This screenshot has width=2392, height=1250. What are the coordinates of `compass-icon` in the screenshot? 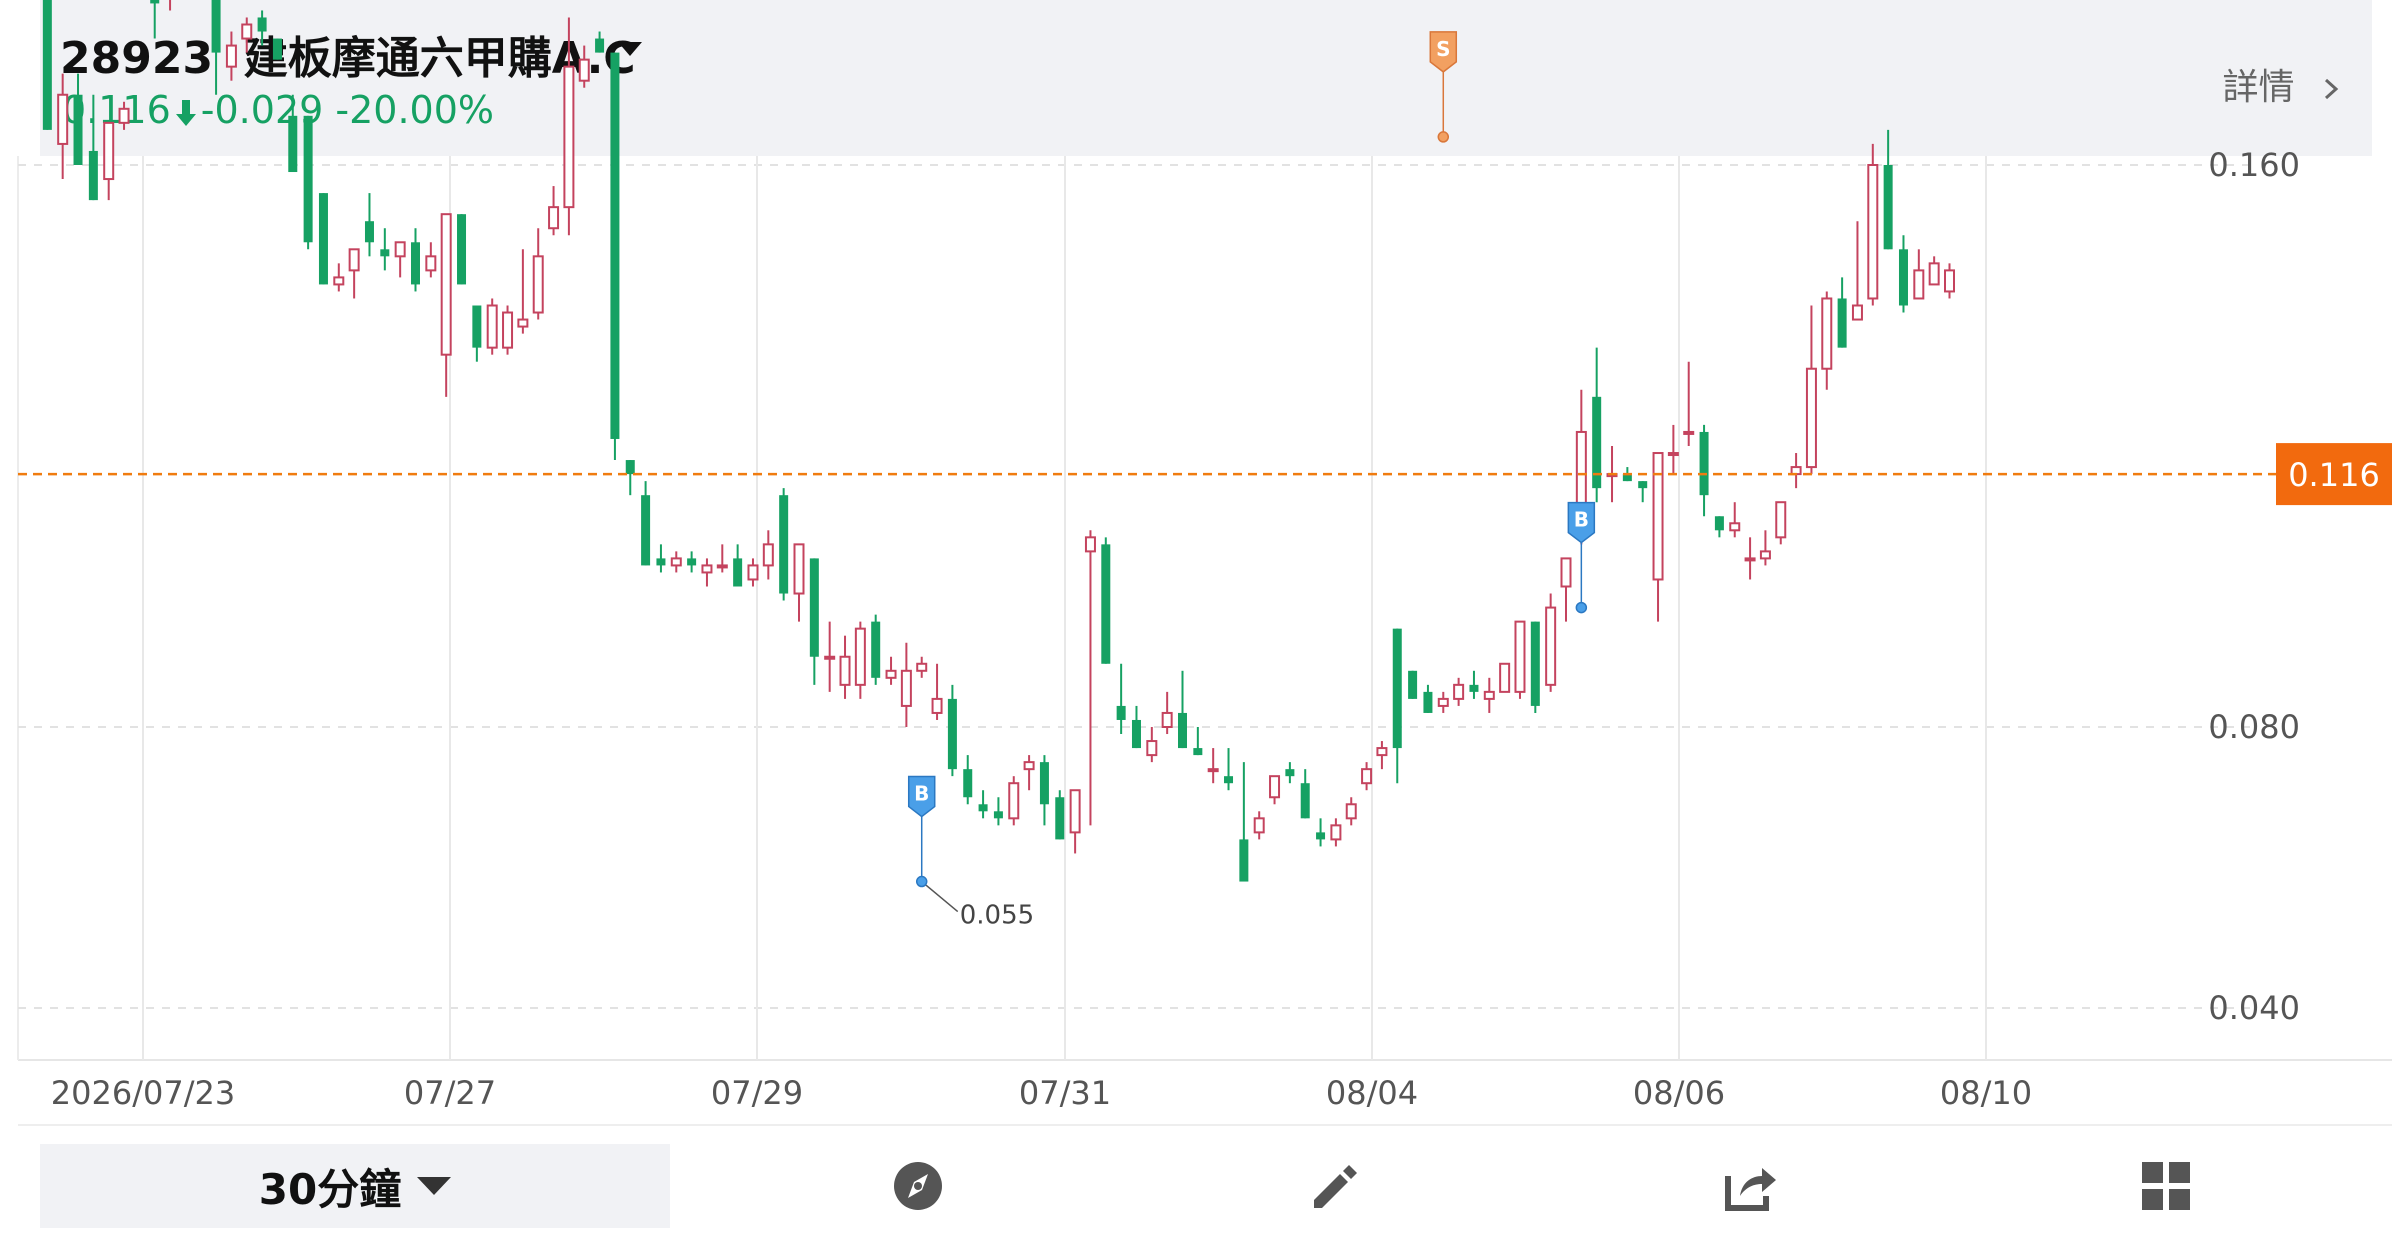 It's located at (918, 1186).